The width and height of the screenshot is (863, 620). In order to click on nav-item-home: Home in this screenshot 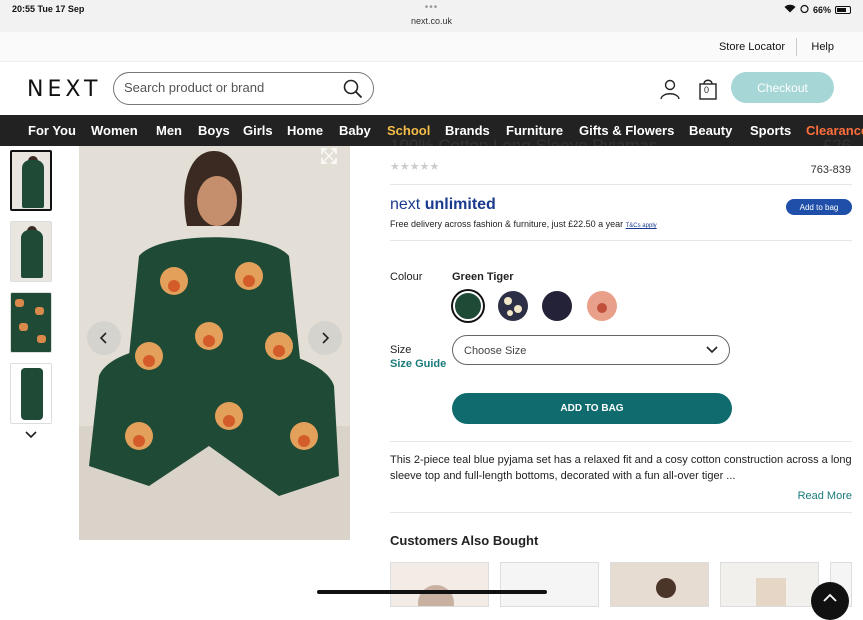, I will do `click(305, 126)`.